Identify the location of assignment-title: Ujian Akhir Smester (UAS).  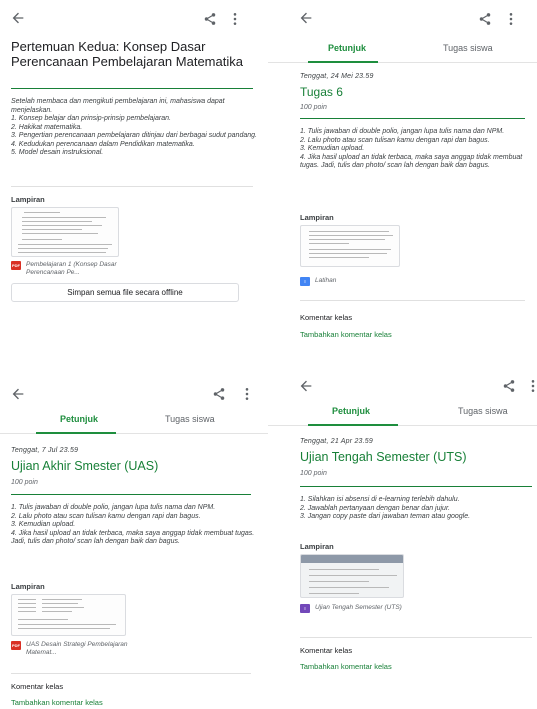
(85, 466).